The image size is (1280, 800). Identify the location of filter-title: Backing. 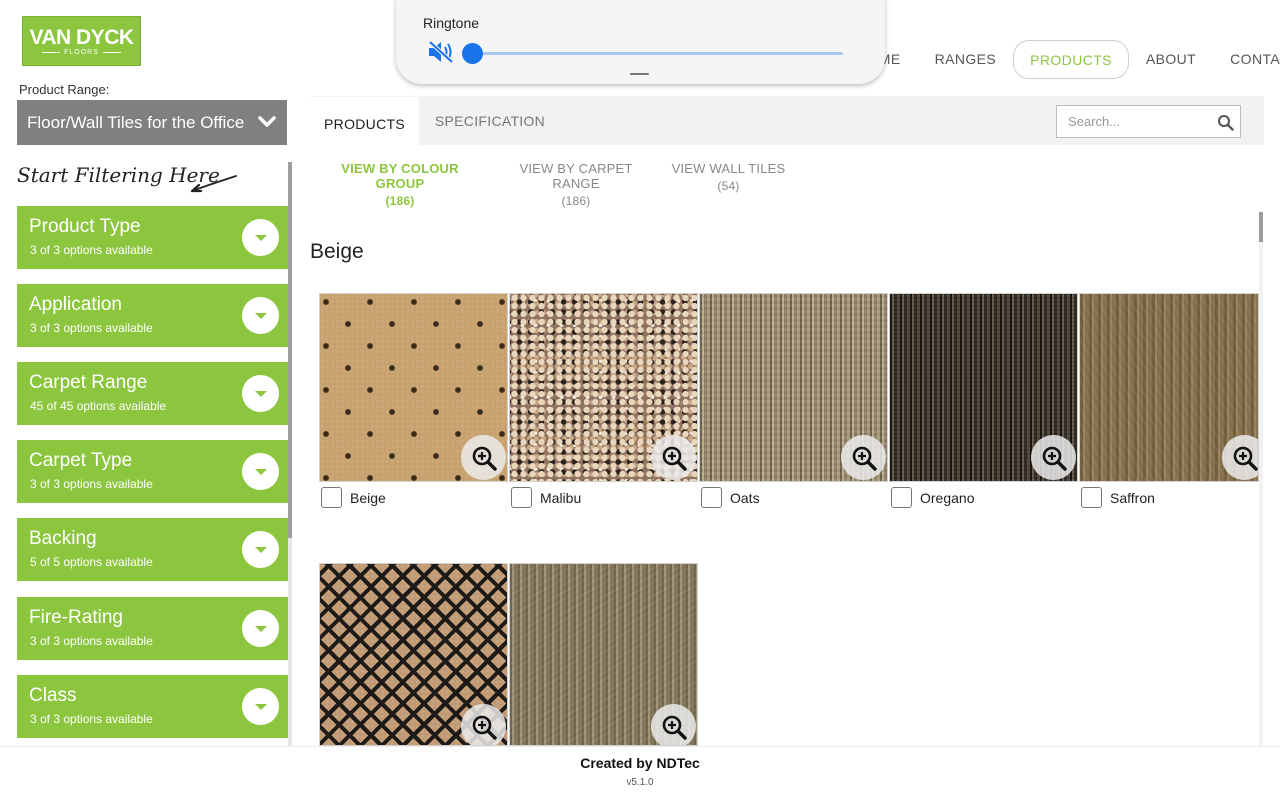
(63, 538).